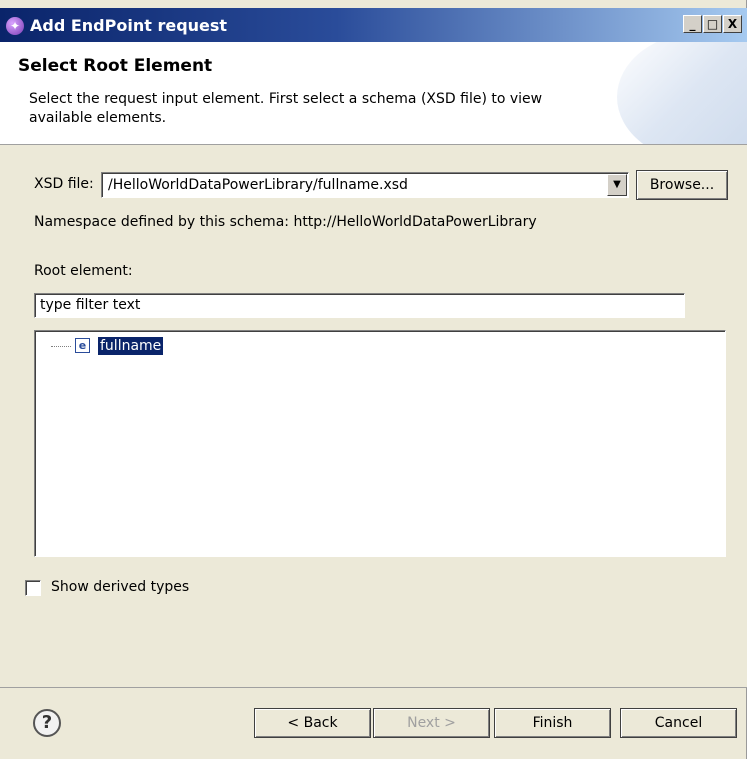  I want to click on page-title: Select Root Element, so click(115, 66).